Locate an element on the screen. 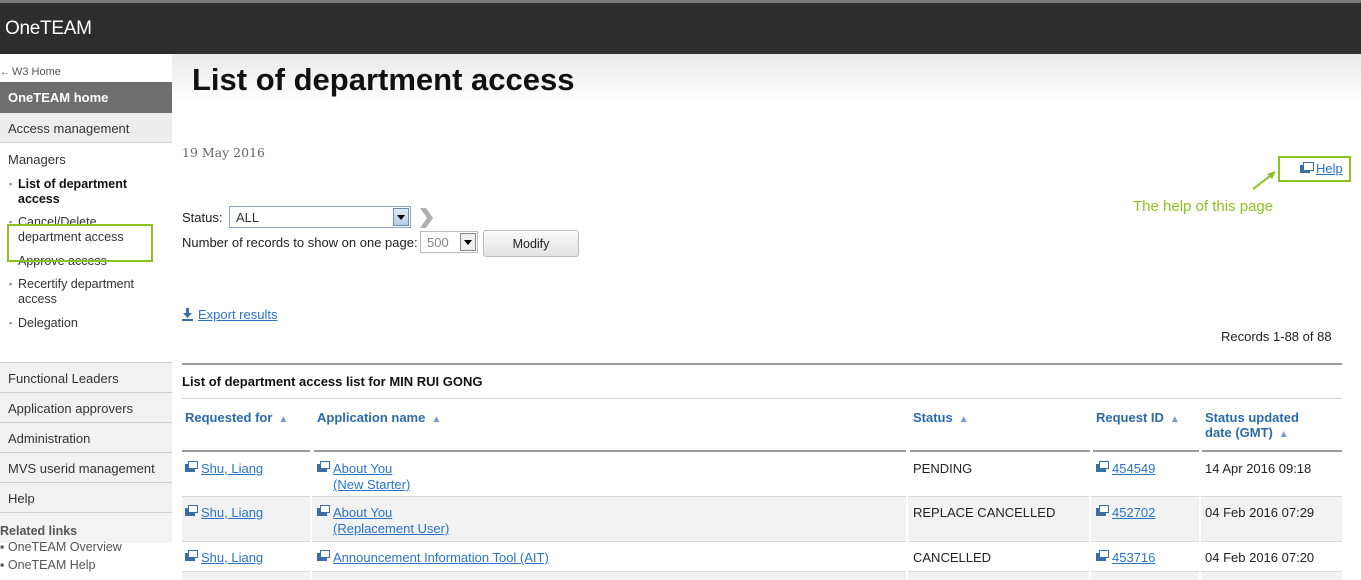  related-link-label: OneTEAM Help is located at coordinates (51, 565).